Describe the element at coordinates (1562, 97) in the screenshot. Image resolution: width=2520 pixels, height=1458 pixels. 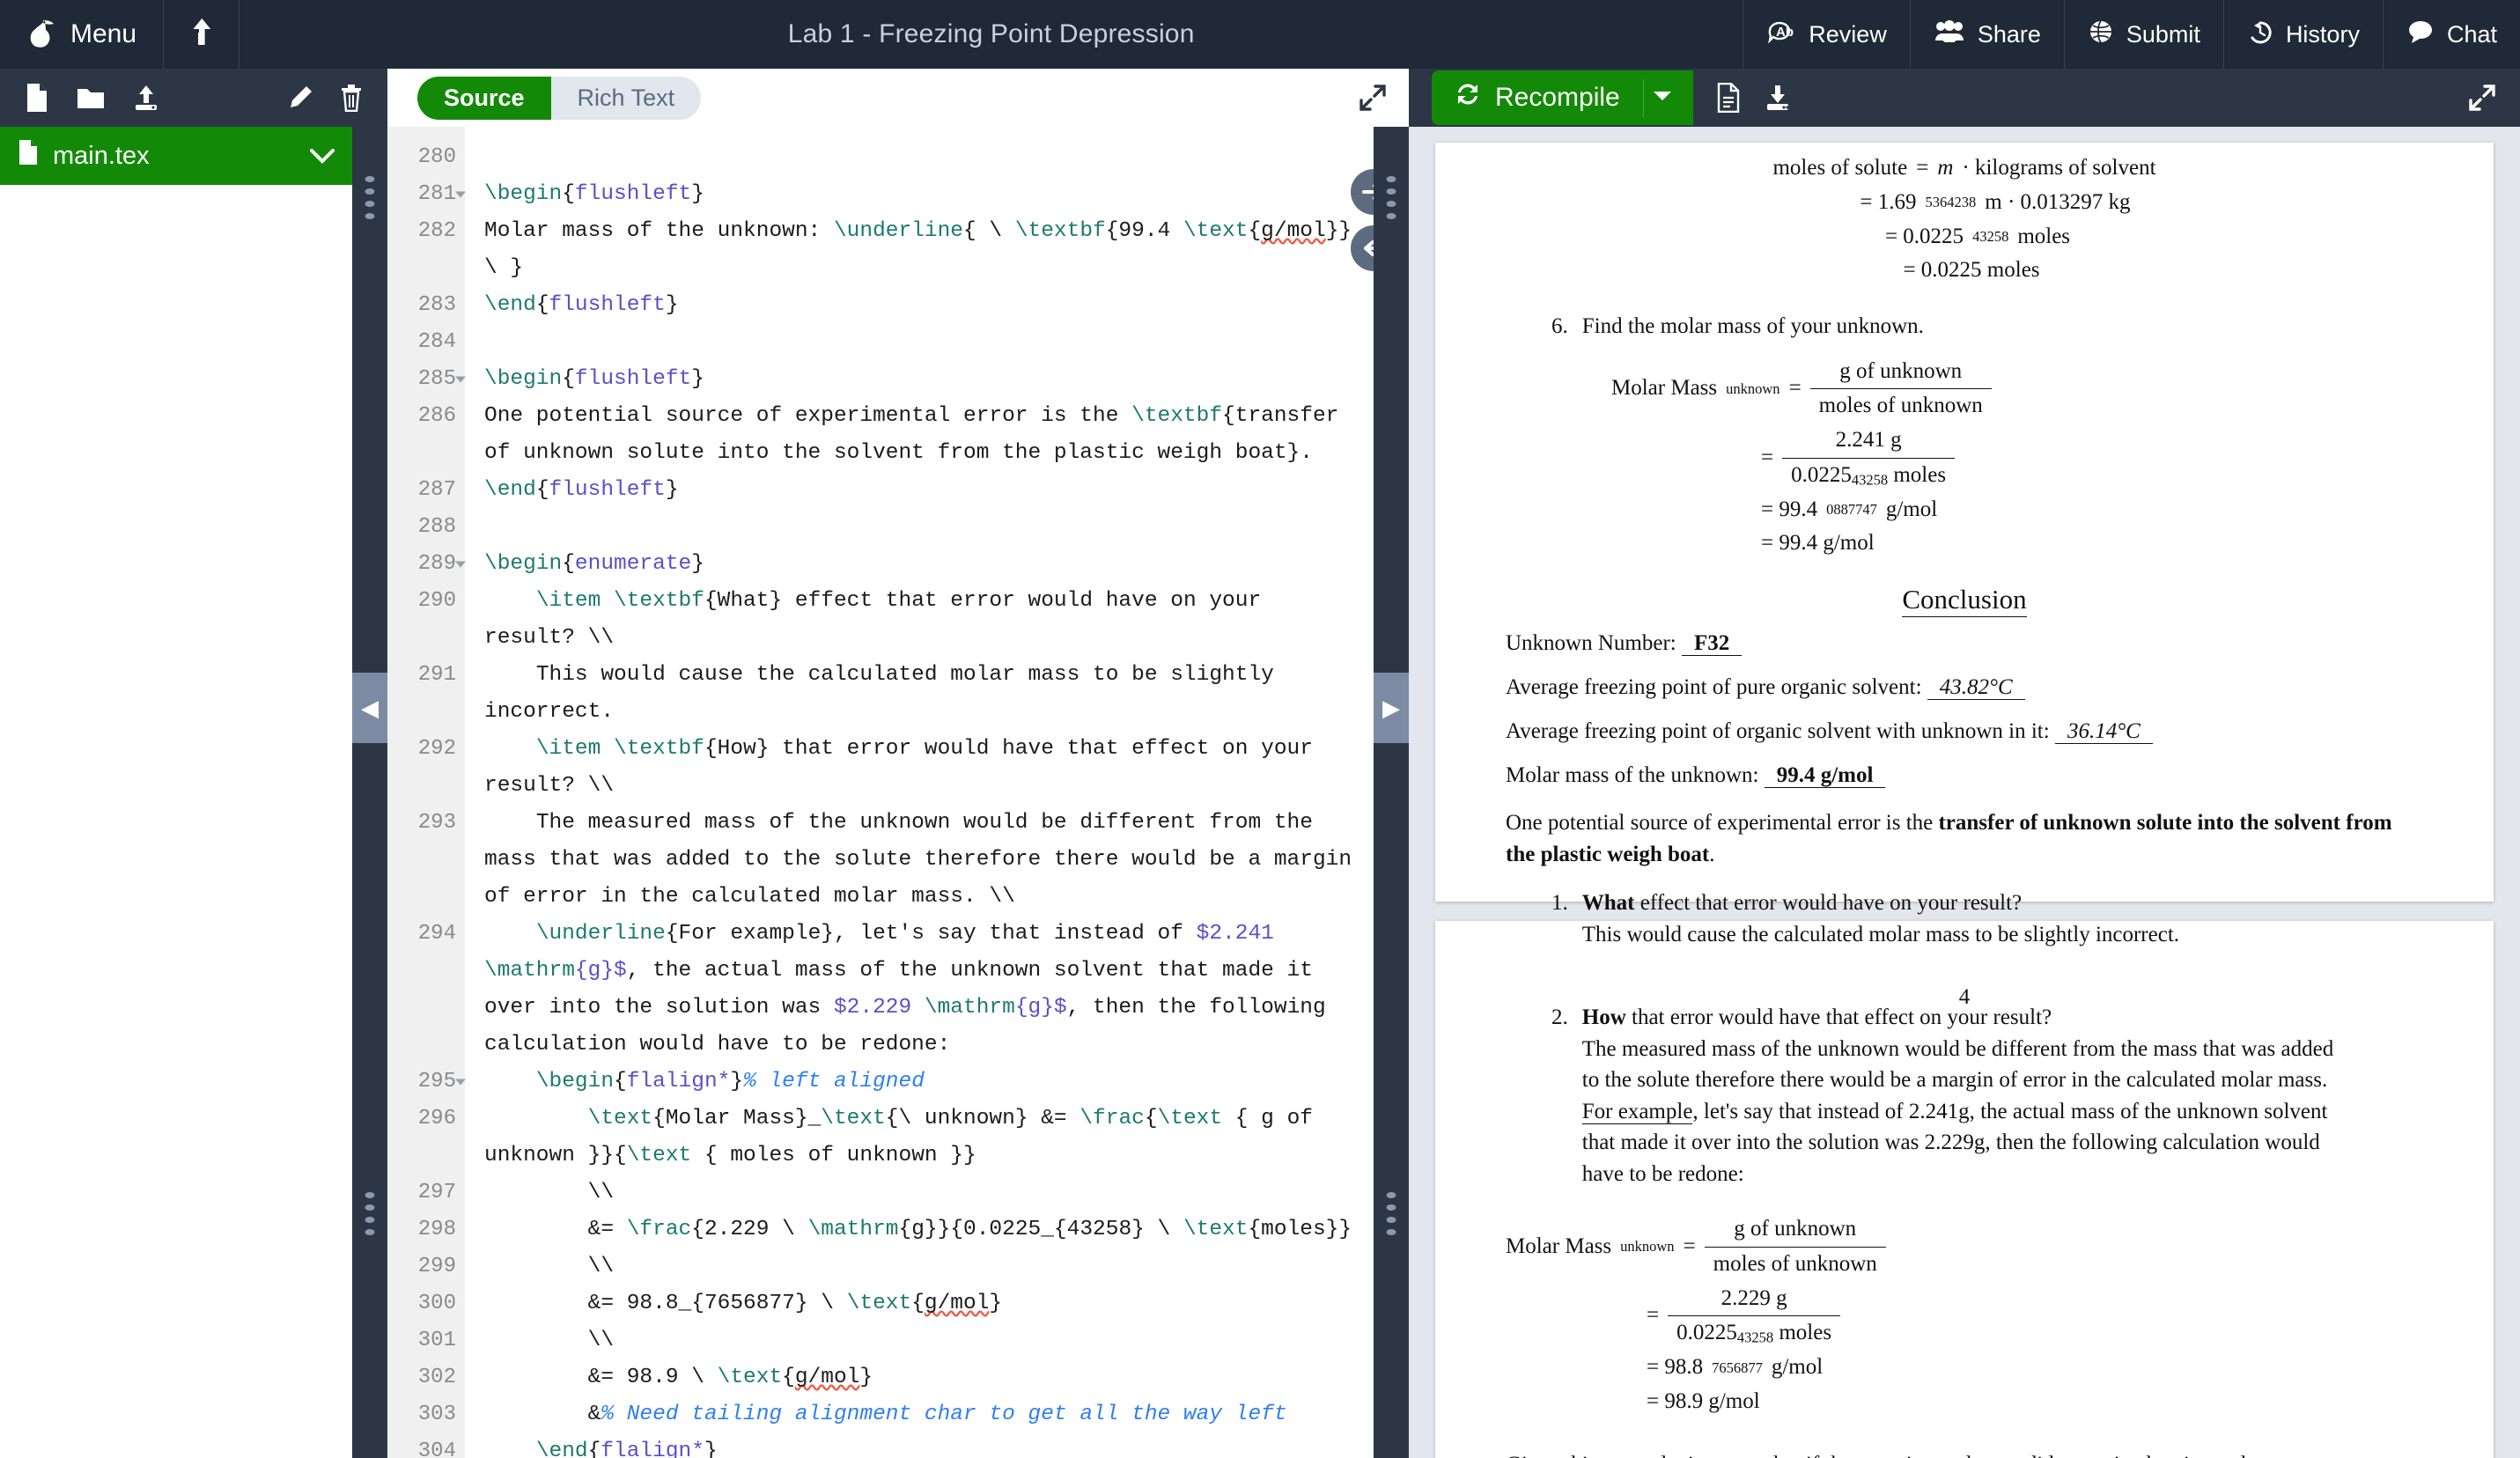
I see `recompile-button: Recompile` at that location.